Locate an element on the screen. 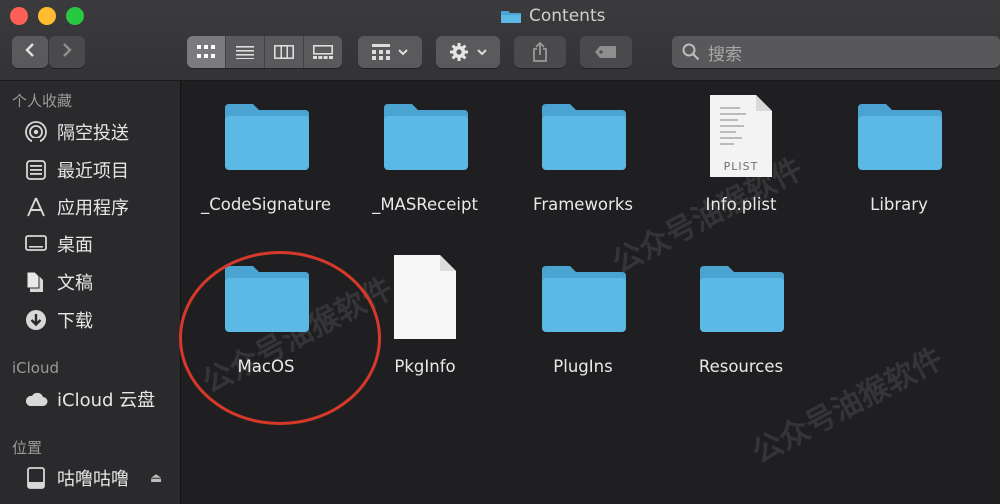 This screenshot has height=504, width=1000. desktop-icon is located at coordinates (36, 244).